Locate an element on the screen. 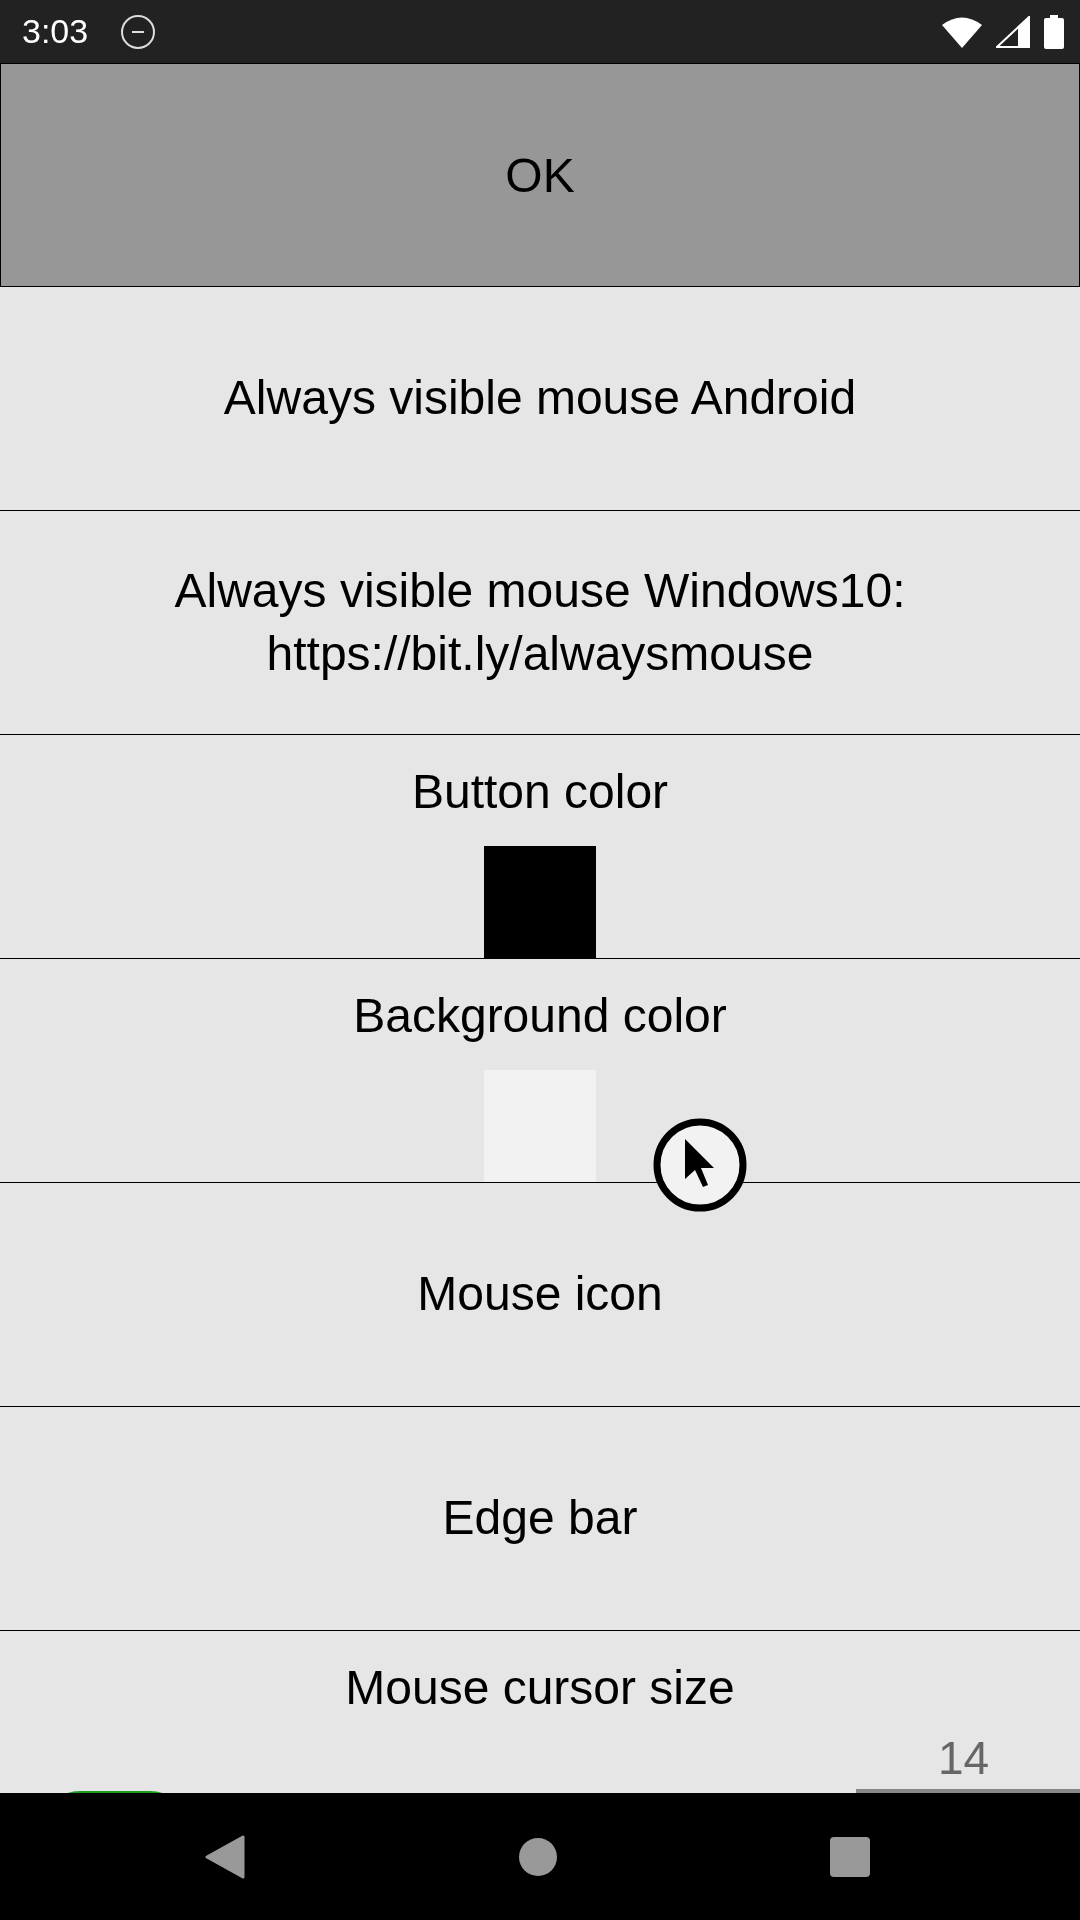 This screenshot has height=1920, width=1080. setting-label: Background color is located at coordinates (540, 1016).